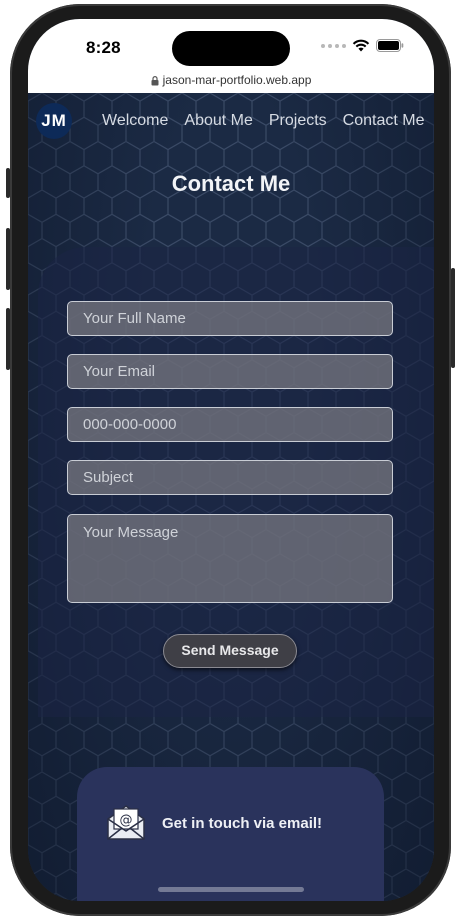  Describe the element at coordinates (242, 823) in the screenshot. I see `email-cta-text: Get in touch via email!` at that location.